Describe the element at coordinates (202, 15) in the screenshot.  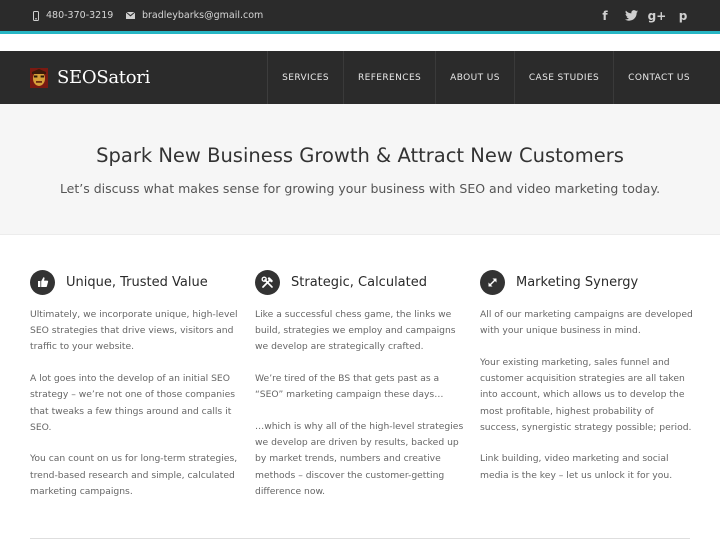
I see `email-address: bradleybarks@gmail.com` at that location.